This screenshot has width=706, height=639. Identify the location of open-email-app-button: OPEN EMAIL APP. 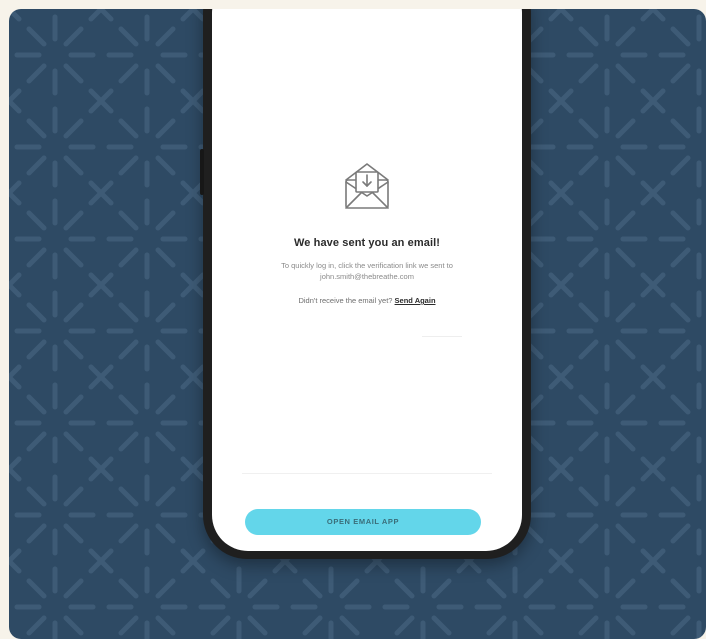
(363, 522).